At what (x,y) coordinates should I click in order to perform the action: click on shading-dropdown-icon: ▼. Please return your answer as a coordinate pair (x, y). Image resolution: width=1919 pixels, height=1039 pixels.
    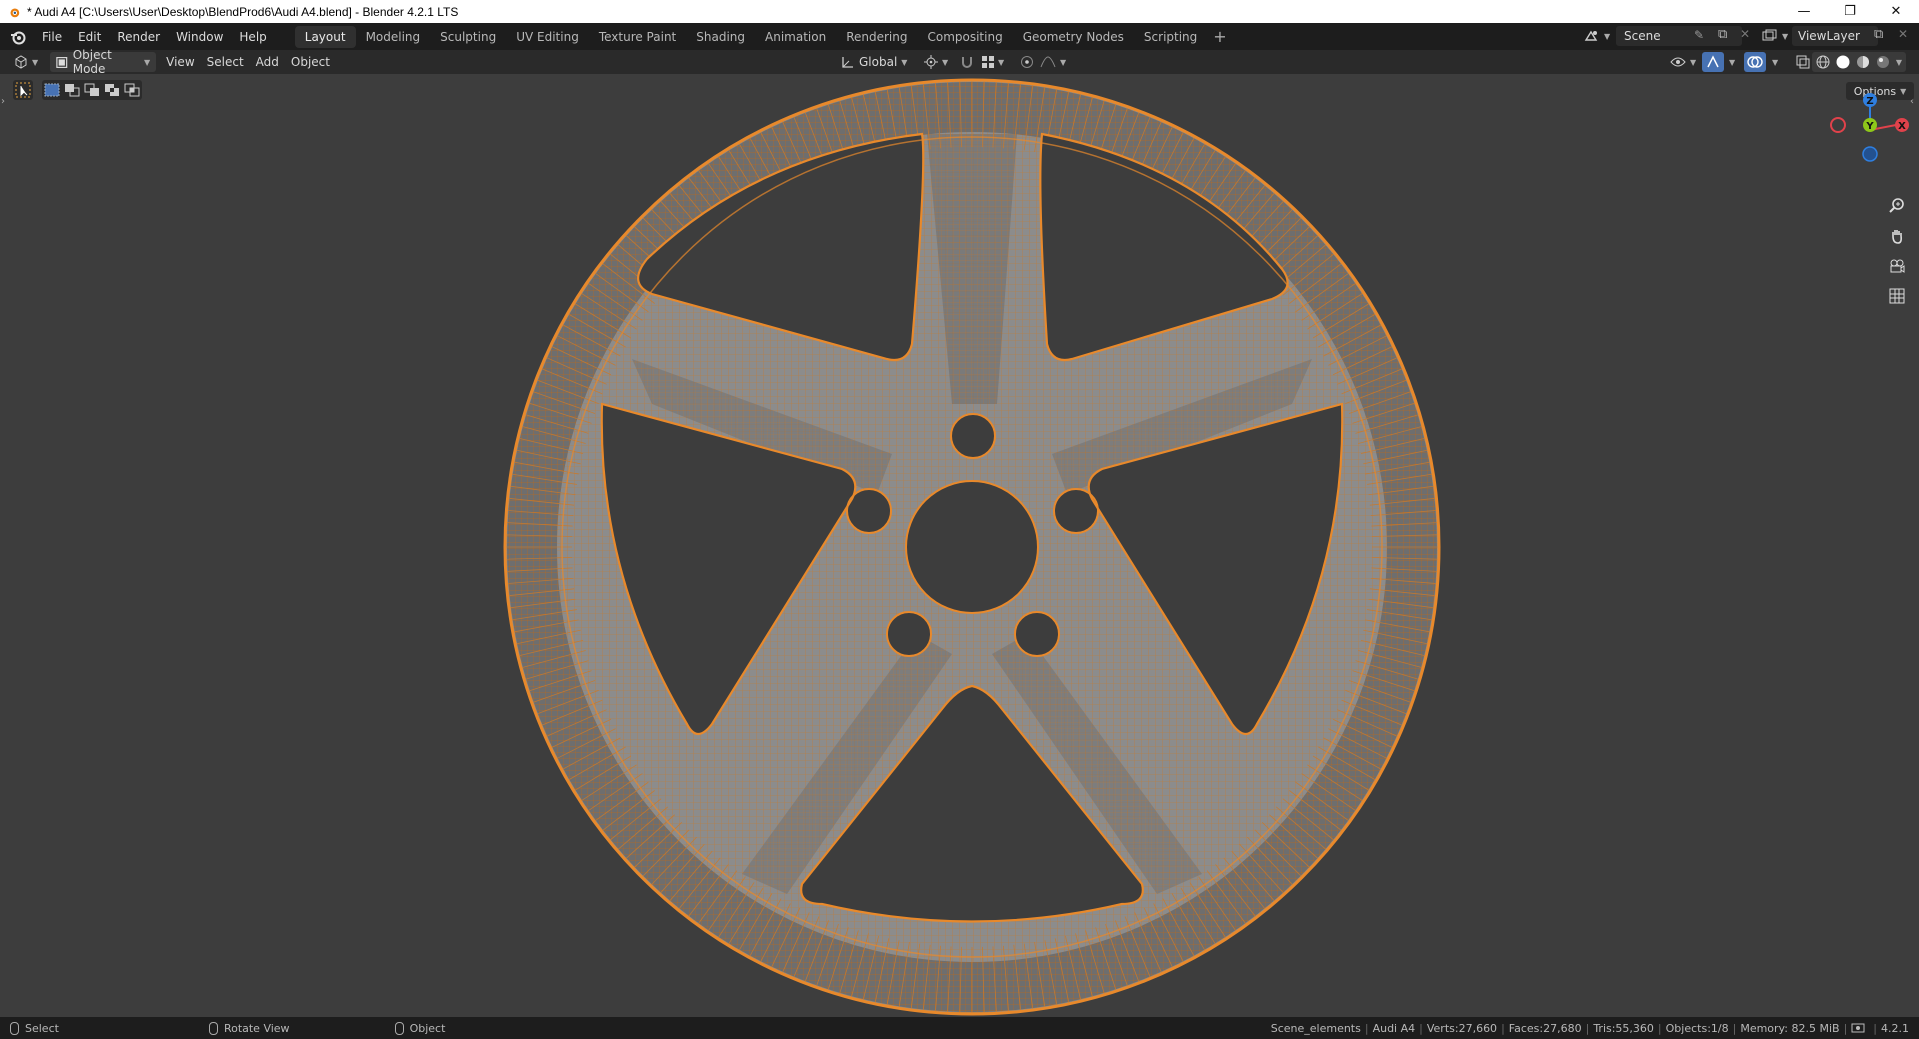
    Looking at the image, I should click on (1899, 62).